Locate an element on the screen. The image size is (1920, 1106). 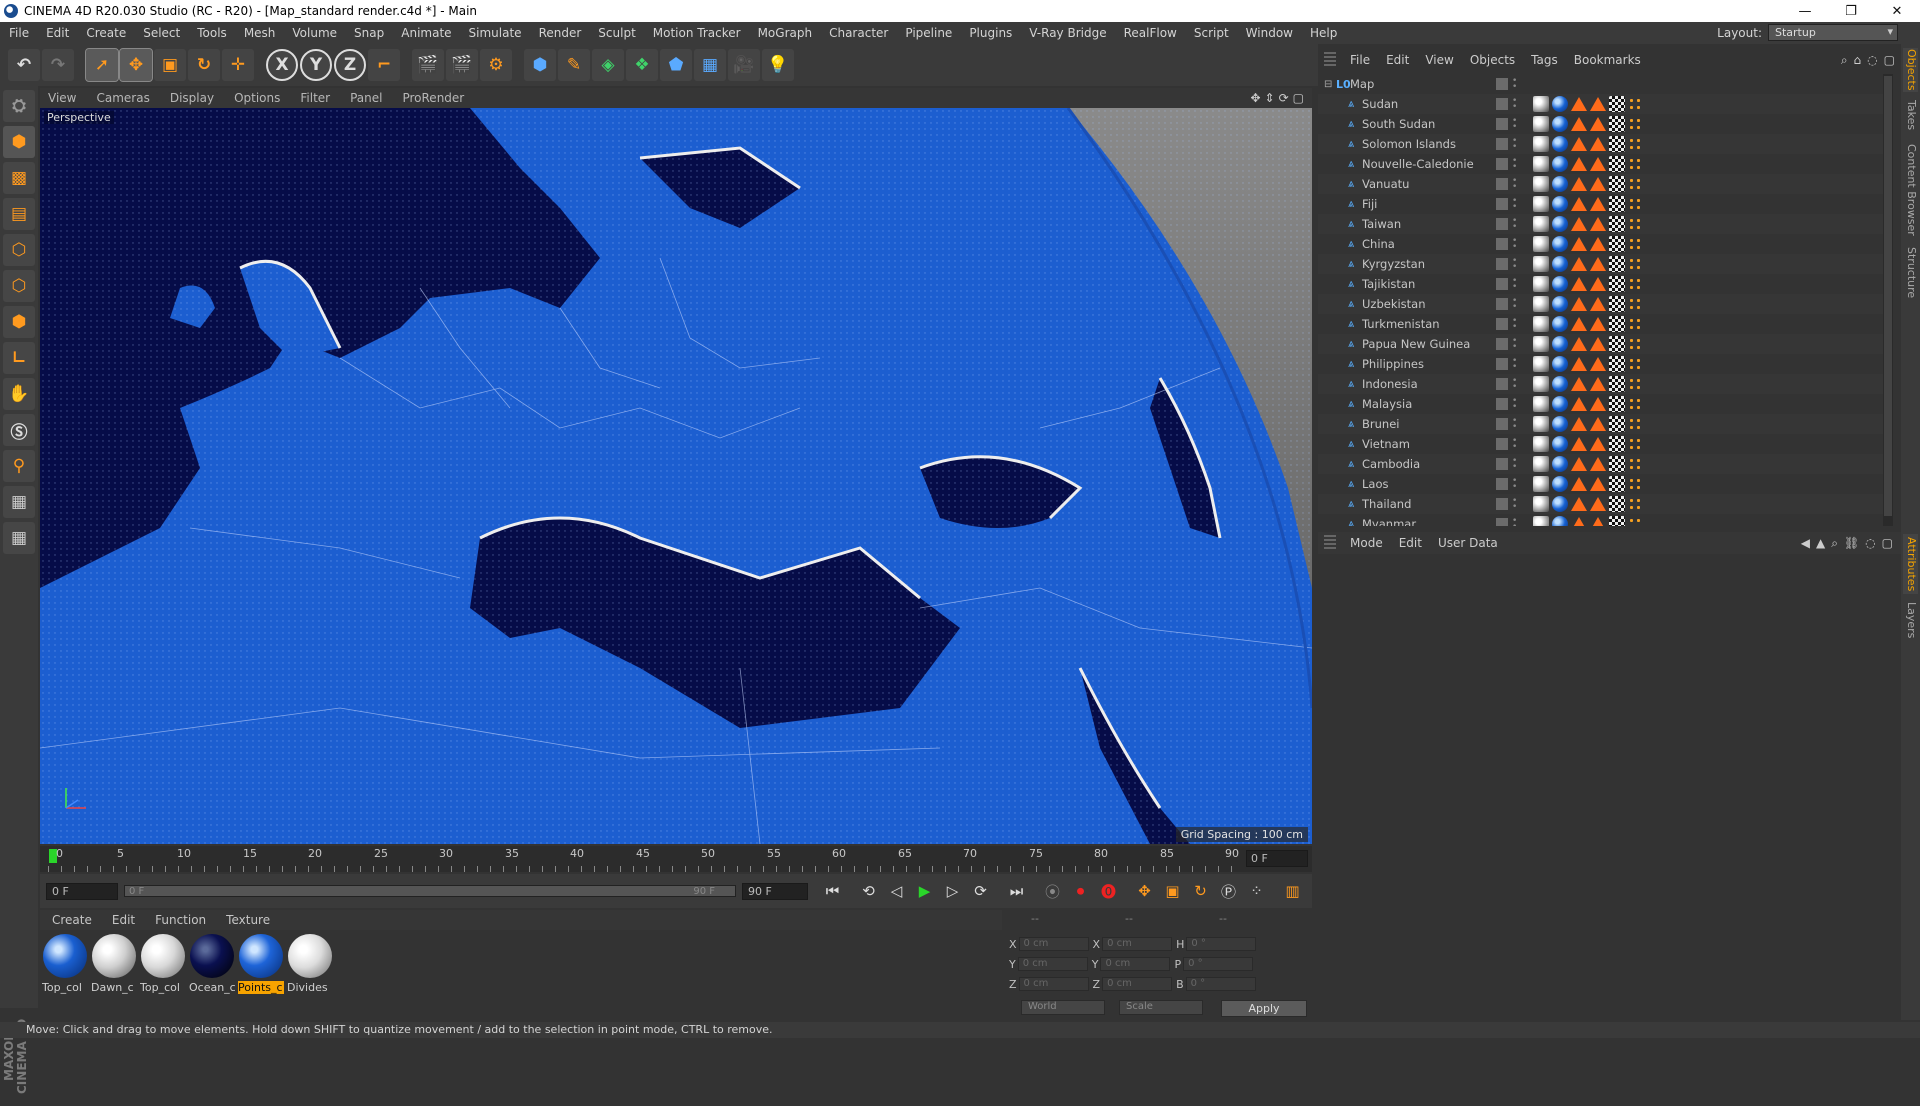
object-row: ⩓ China • • is located at coordinates (1600, 244).